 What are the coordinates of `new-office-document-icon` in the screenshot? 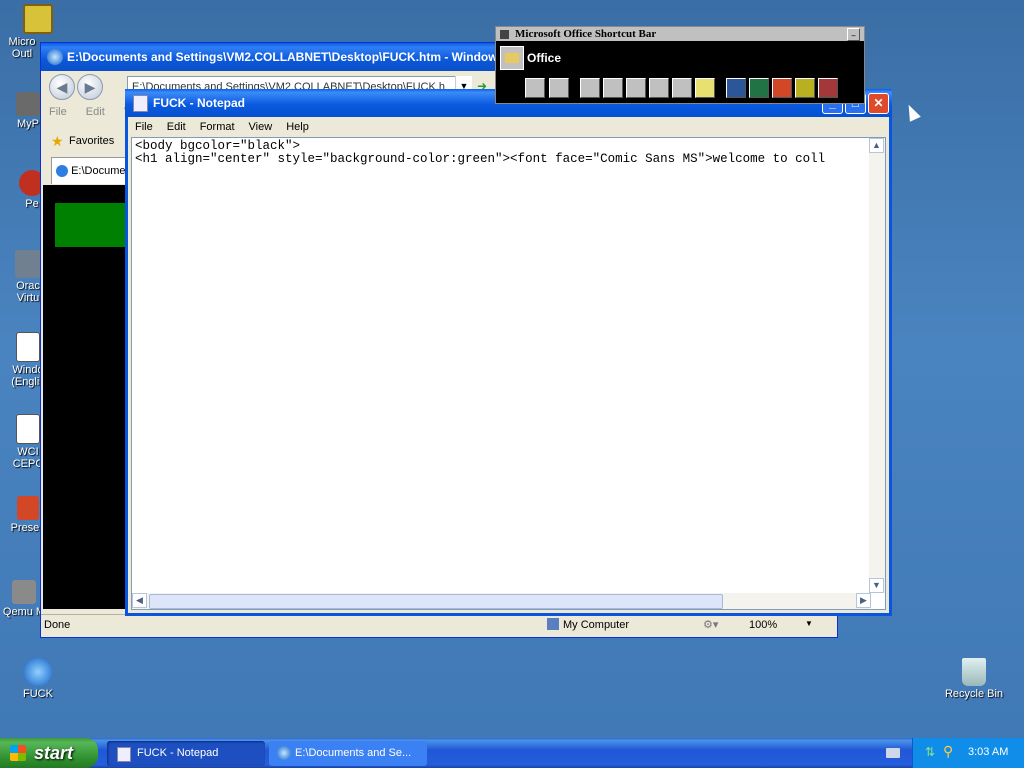 It's located at (535, 88).